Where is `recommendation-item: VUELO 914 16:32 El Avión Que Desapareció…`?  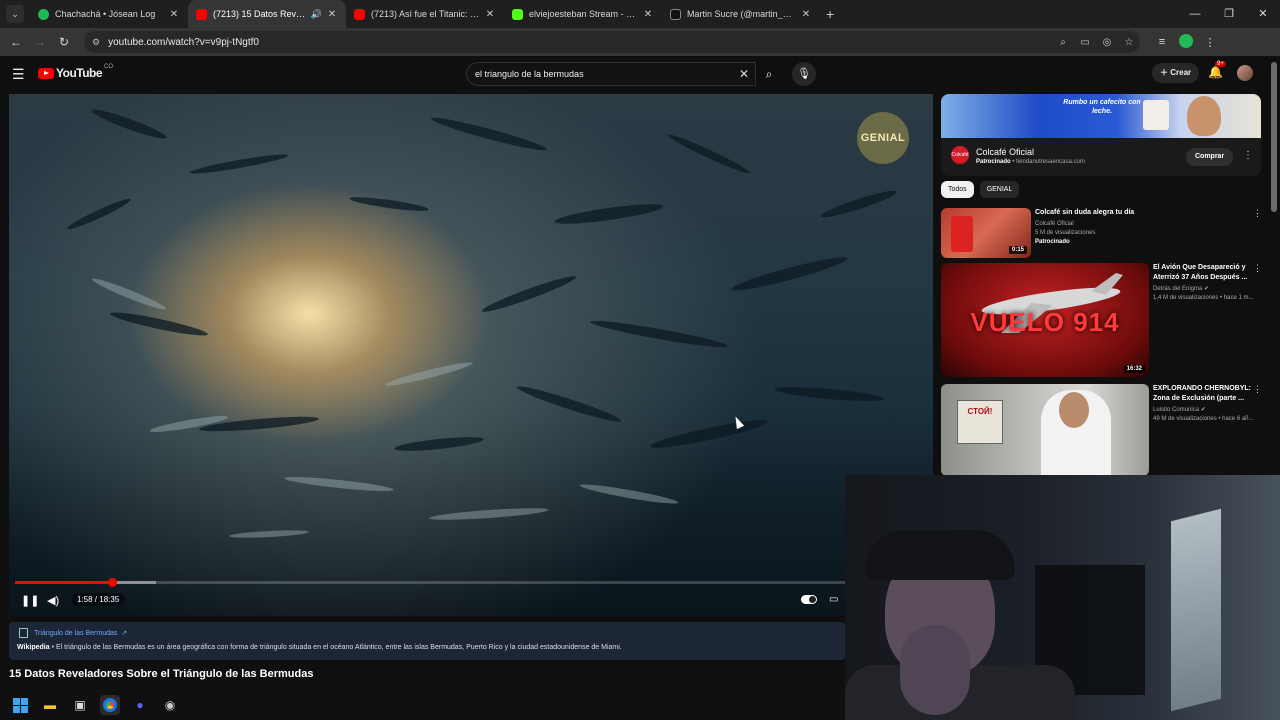 recommendation-item: VUELO 914 16:32 El Avión Que Desapareció… is located at coordinates (1101, 321).